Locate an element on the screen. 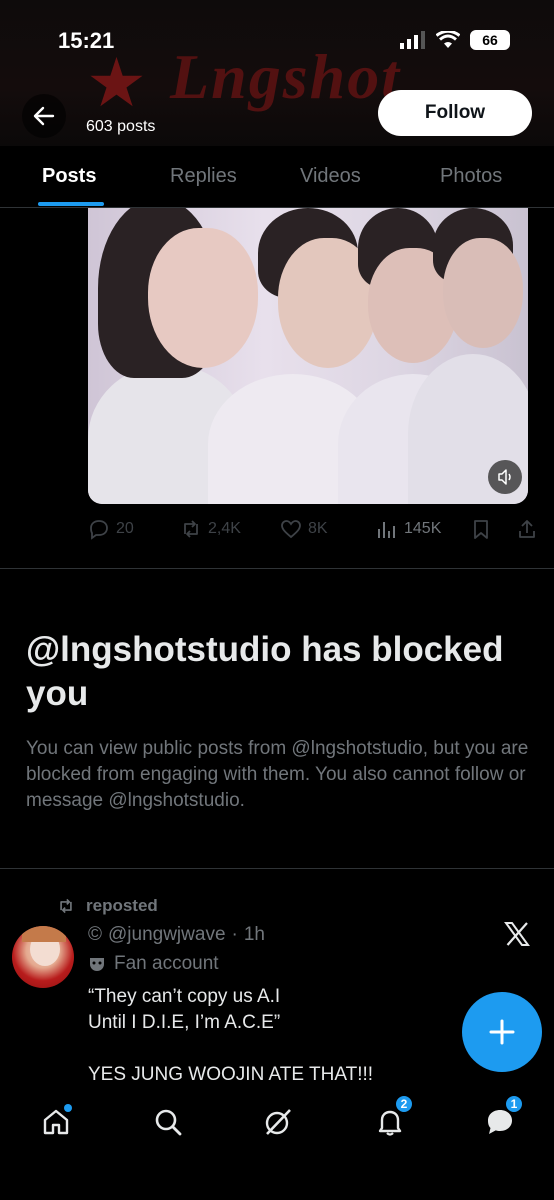 This screenshot has width=554, height=1200. heart-icon is located at coordinates (291, 529).